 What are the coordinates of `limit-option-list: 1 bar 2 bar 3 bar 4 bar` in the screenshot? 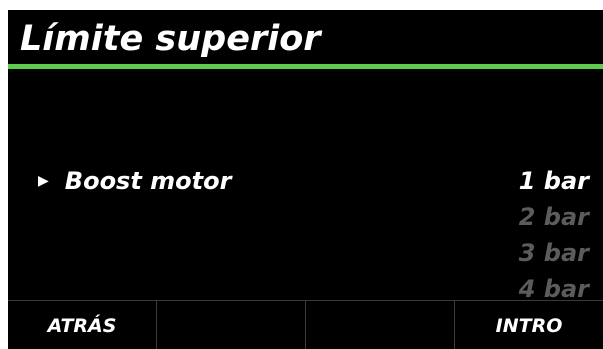 It's located at (519, 231).